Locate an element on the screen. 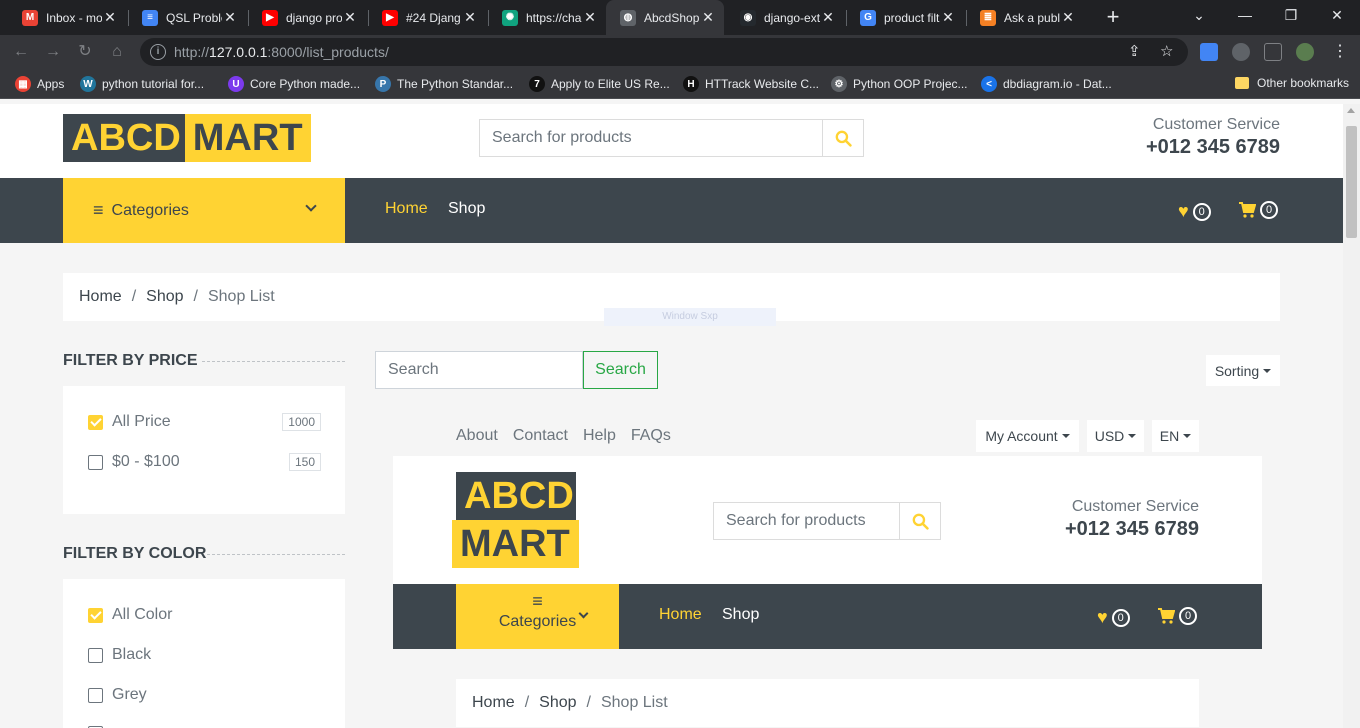 Image resolution: width=1360 pixels, height=728 pixels. tab-search-icon: ⌄ is located at coordinates (1199, 16).